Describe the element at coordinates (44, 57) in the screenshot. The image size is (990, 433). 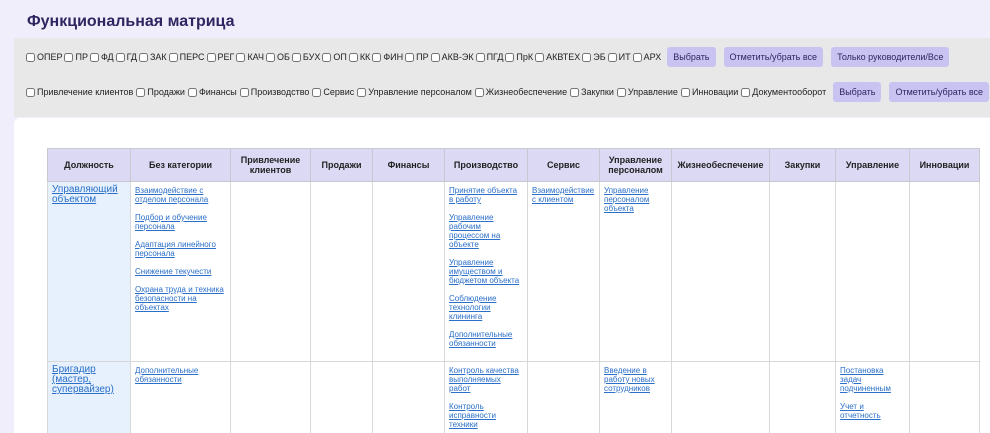
I see `dept-checkbox: ОПЕР` at that location.